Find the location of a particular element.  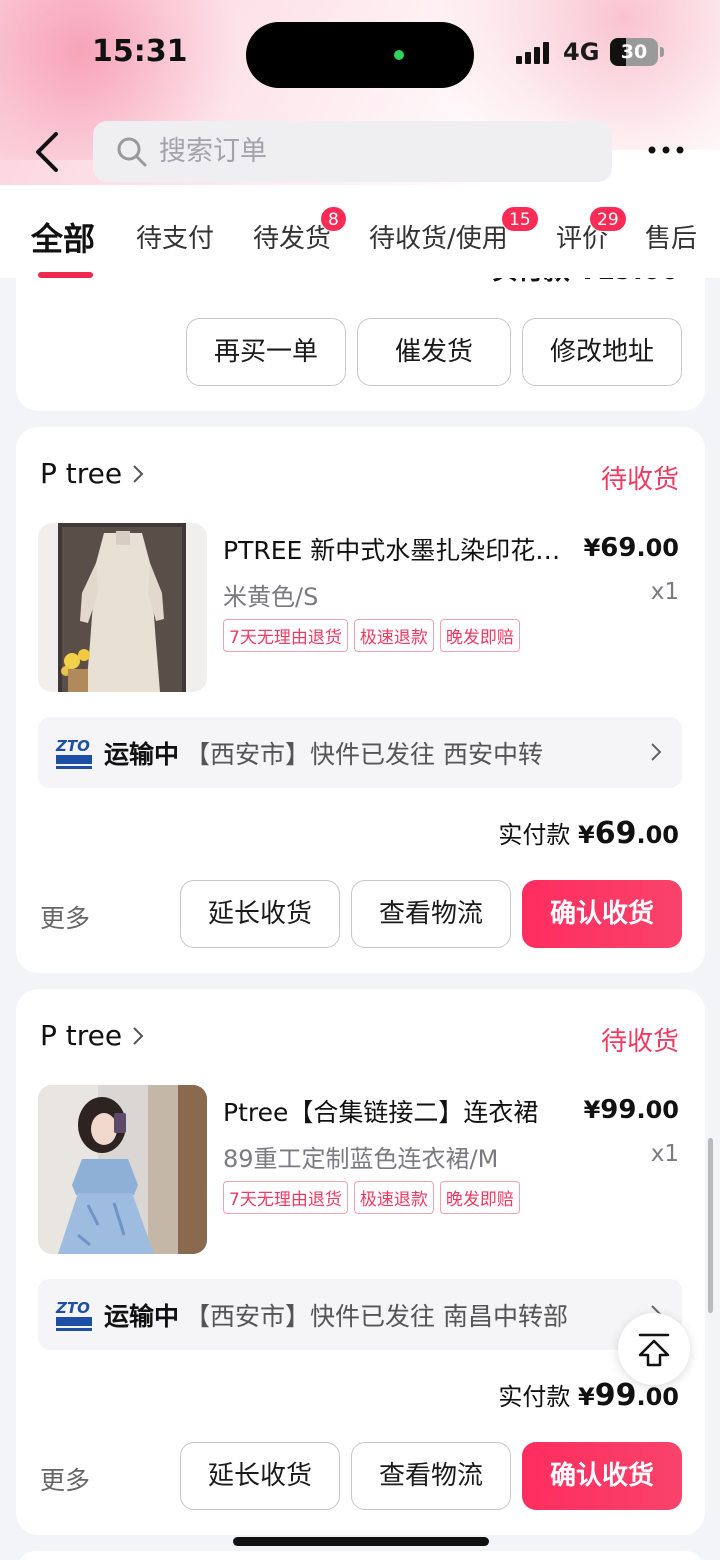

product-sku: 米黄色/S is located at coordinates (271, 597).